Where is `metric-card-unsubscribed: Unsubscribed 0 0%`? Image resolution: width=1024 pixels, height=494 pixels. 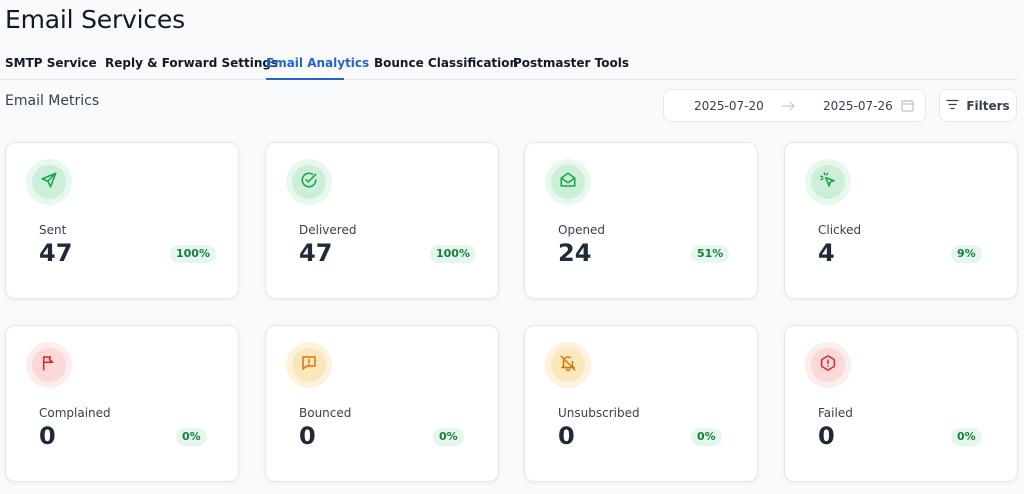 metric-card-unsubscribed: Unsubscribed 0 0% is located at coordinates (641, 403).